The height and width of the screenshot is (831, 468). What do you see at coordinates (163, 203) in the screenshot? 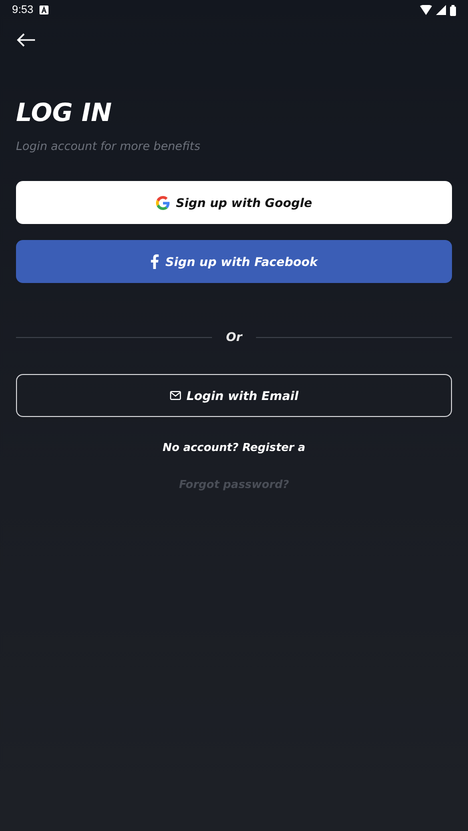
I see `google-icon` at bounding box center [163, 203].